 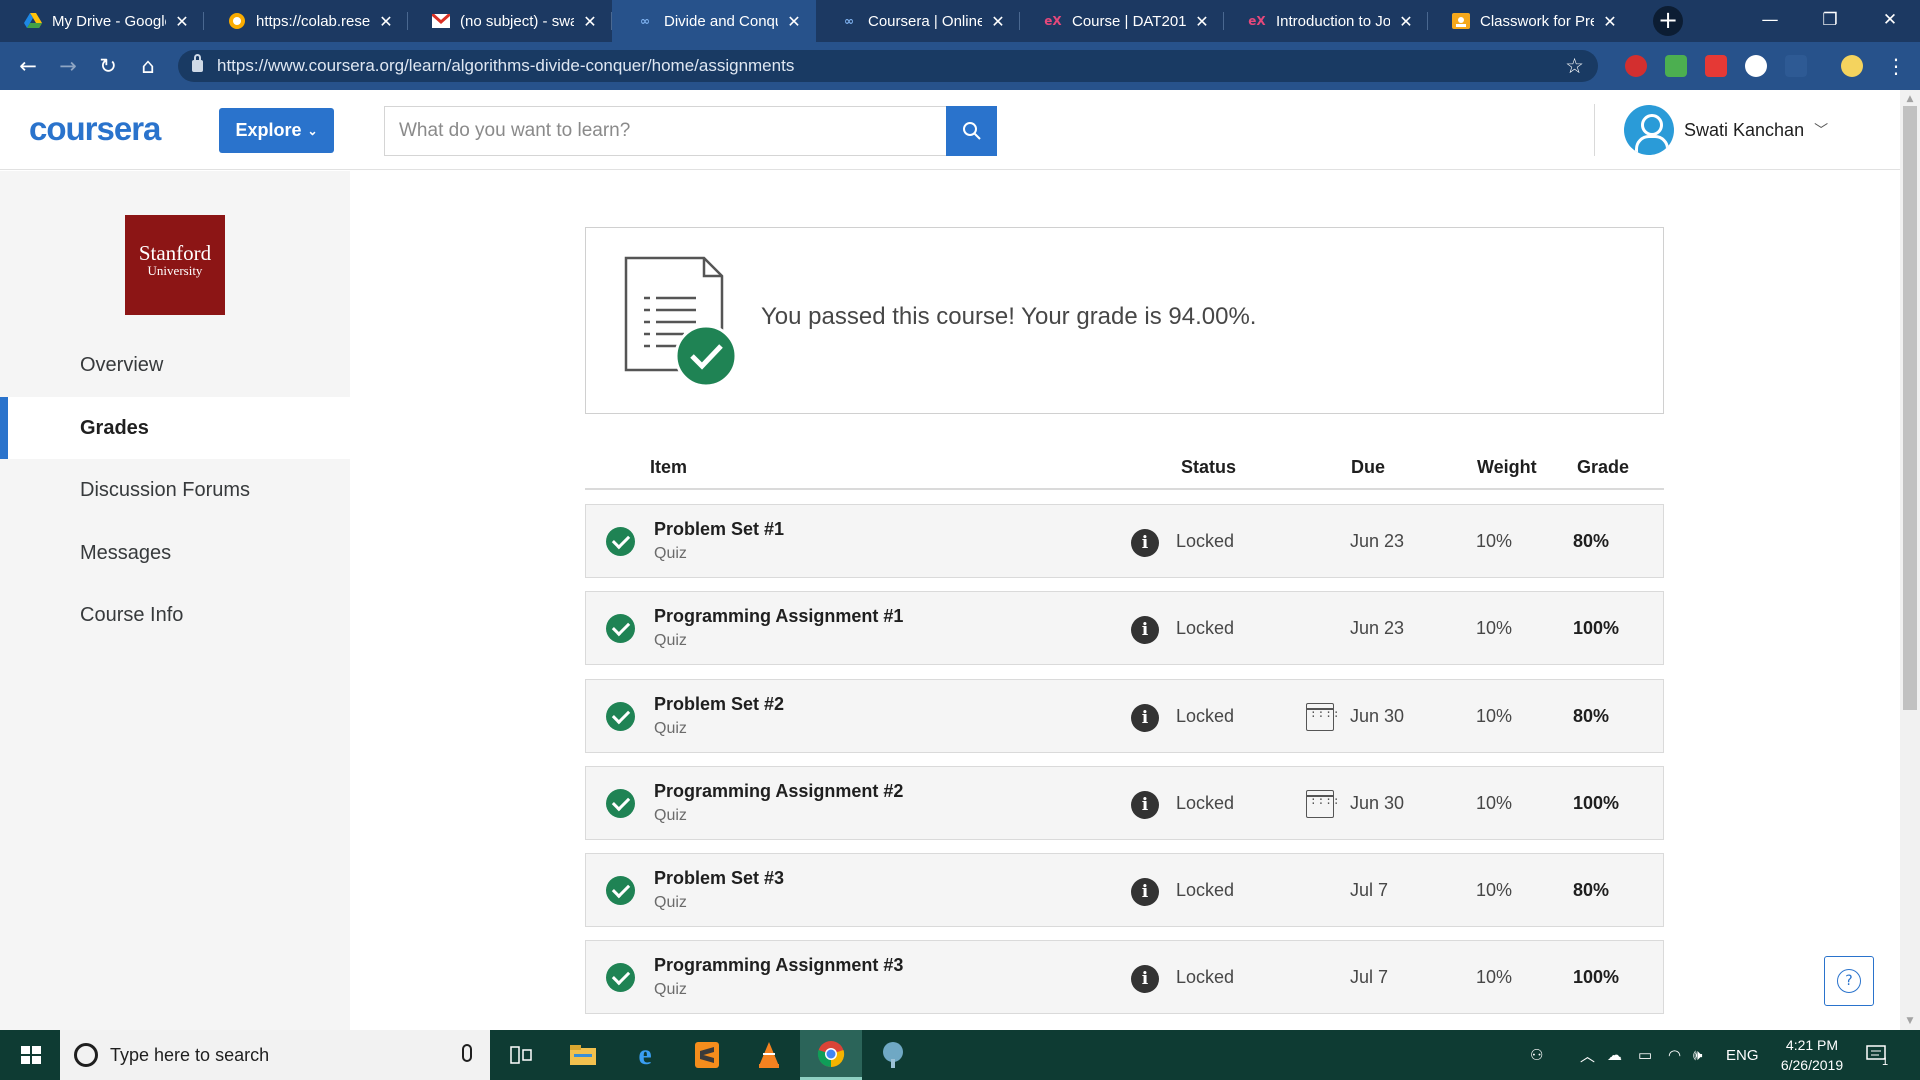 What do you see at coordinates (197, 63) in the screenshot?
I see `lock-icon` at bounding box center [197, 63].